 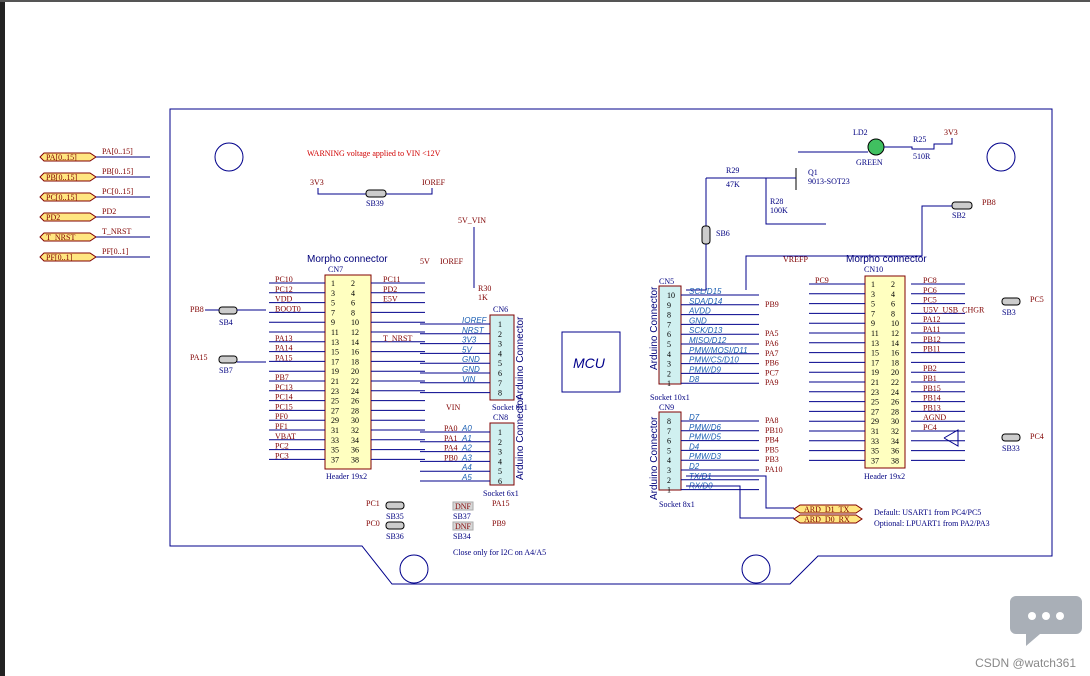 I want to click on net-ioref: IOREF, so click(x=434, y=182).